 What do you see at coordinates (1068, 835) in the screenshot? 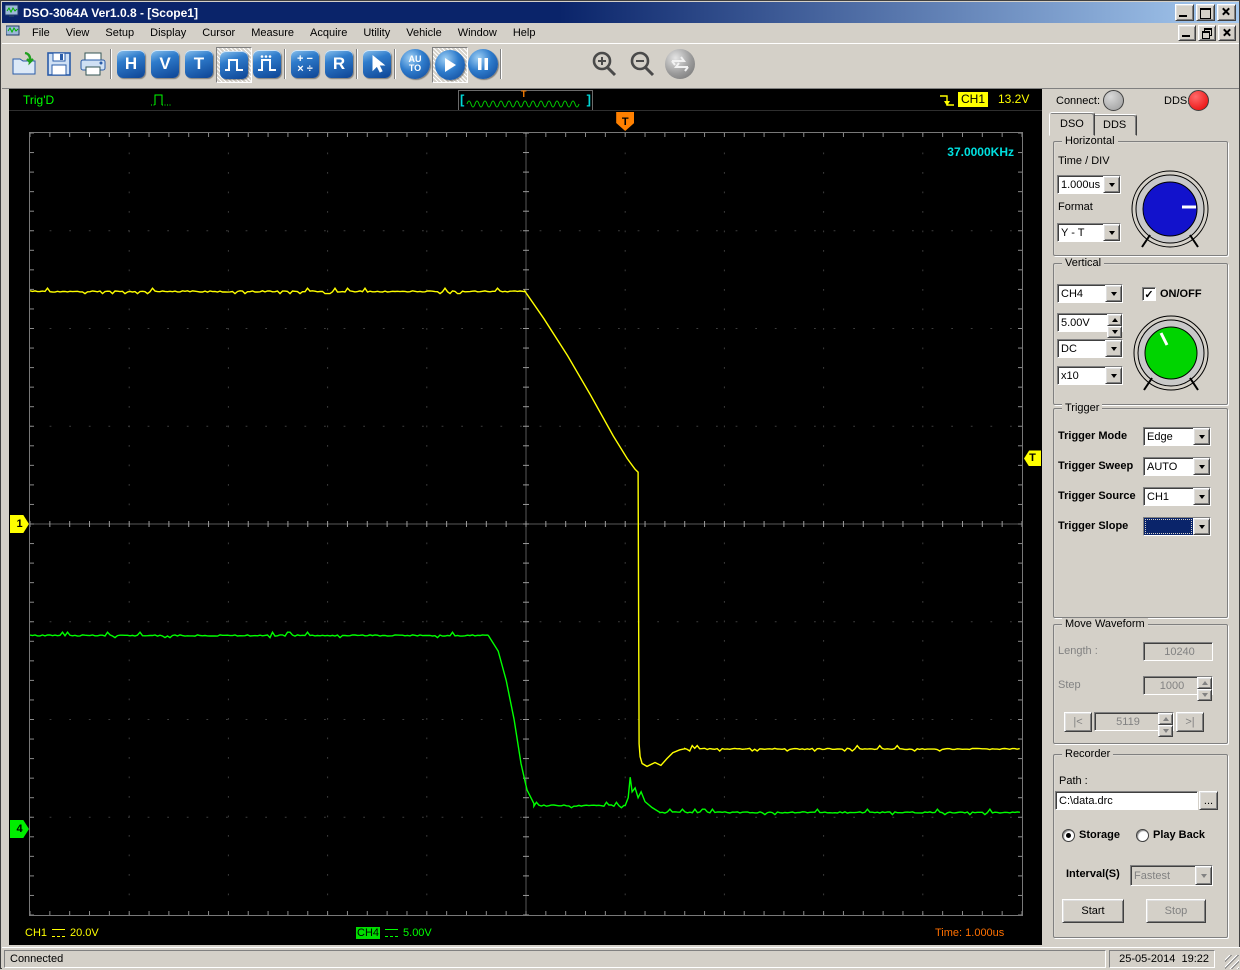
I see `storage-radio` at bounding box center [1068, 835].